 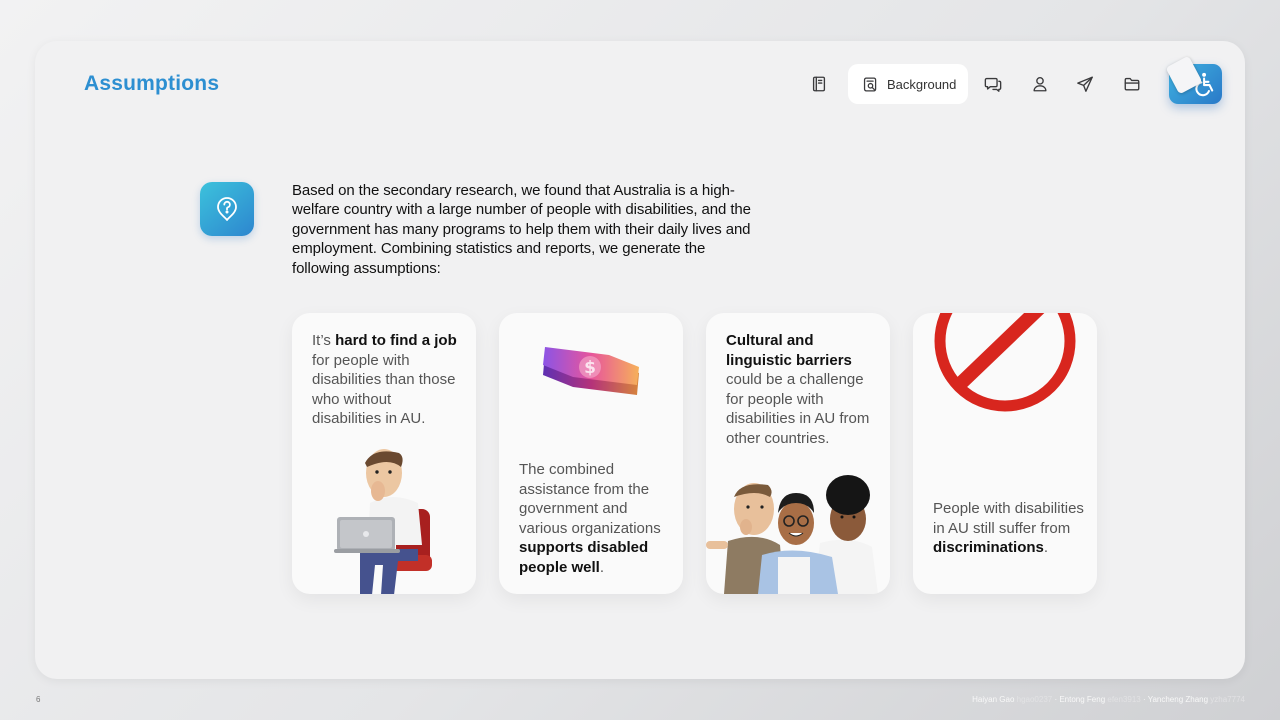 I want to click on app-logo, so click(x=1193, y=79).